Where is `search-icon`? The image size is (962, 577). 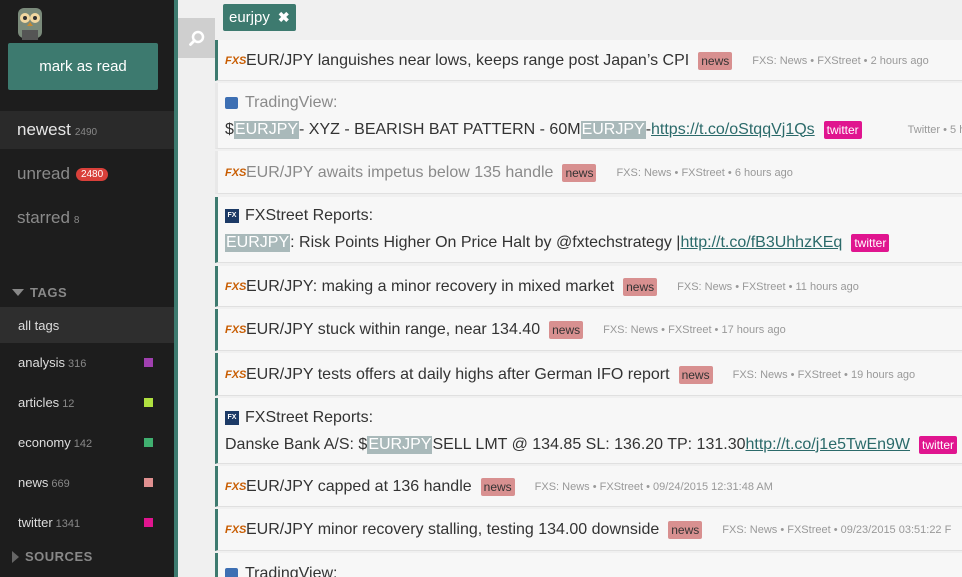 search-icon is located at coordinates (196, 38).